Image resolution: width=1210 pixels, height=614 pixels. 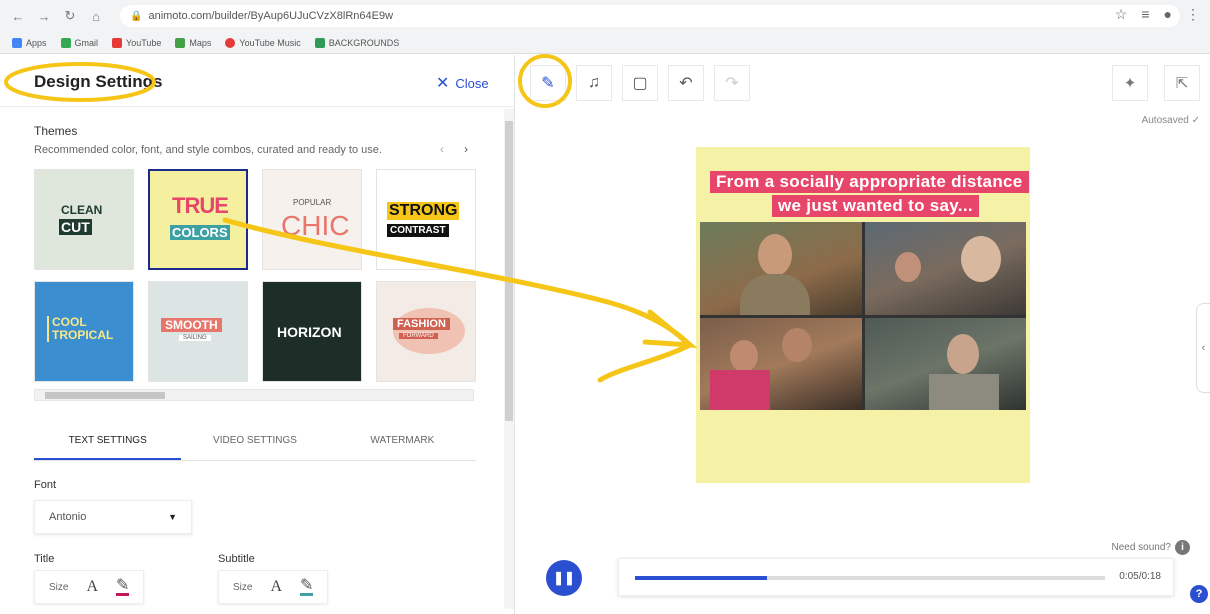 What do you see at coordinates (423, 211) in the screenshot?
I see `theme-title: STRONG` at bounding box center [423, 211].